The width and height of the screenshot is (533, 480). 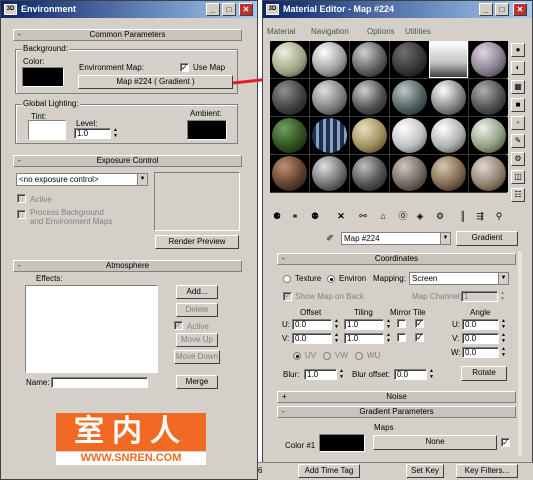 What do you see at coordinates (448, 59) in the screenshot?
I see `sample-slot-active` at bounding box center [448, 59].